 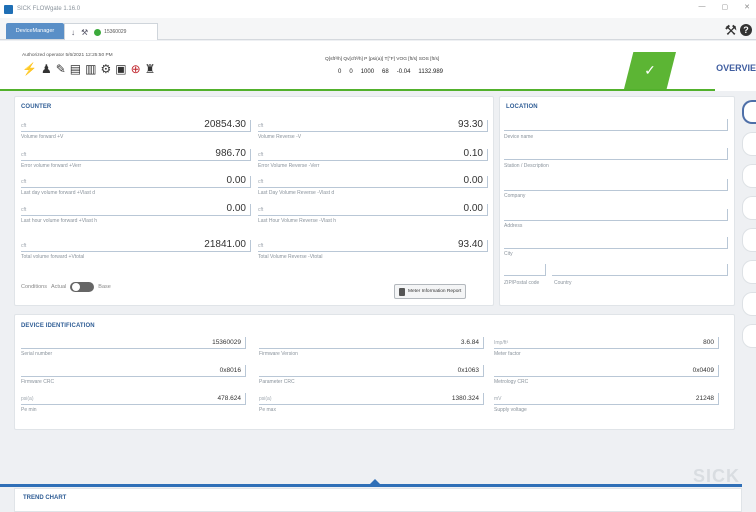 I want to click on device-icon: ▥, so click(x=90, y=69).